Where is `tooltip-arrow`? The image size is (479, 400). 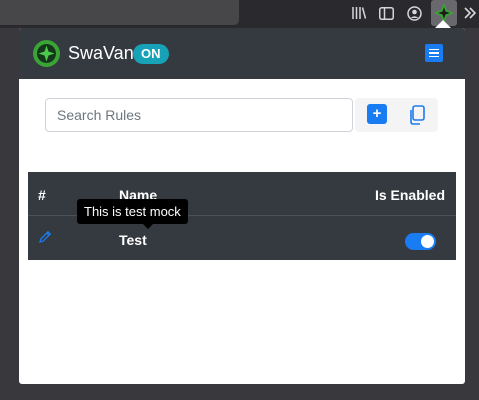 tooltip-arrow is located at coordinates (148, 226).